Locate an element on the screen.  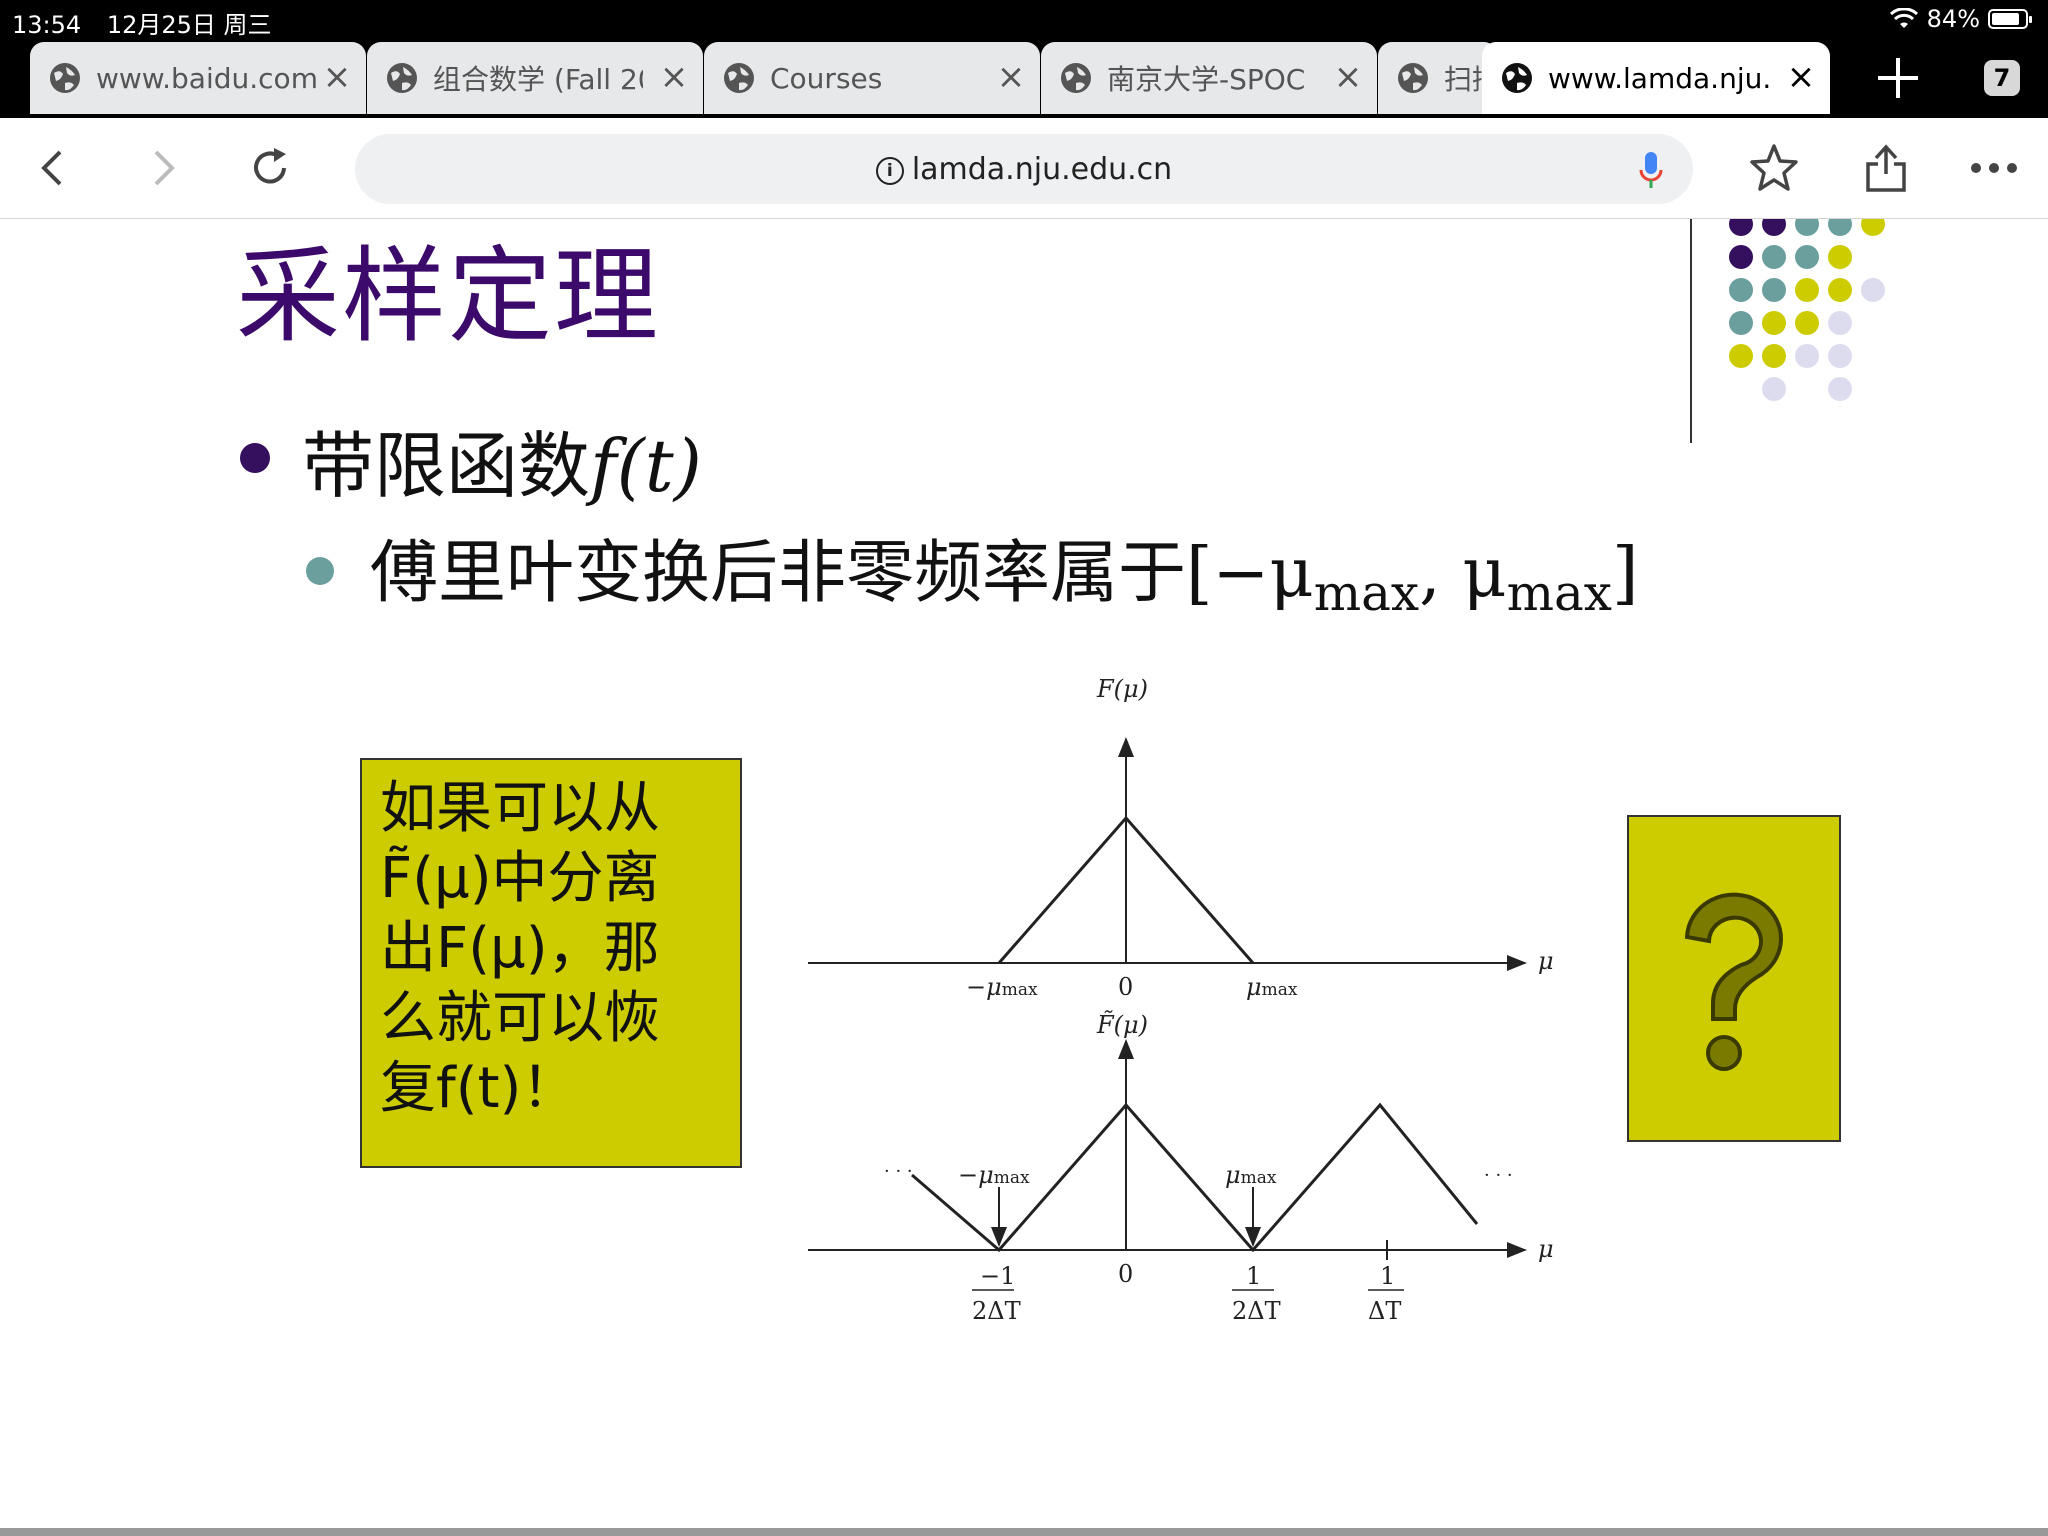
bullet-bandlimited: 带限函数f(t) is located at coordinates (502, 459).